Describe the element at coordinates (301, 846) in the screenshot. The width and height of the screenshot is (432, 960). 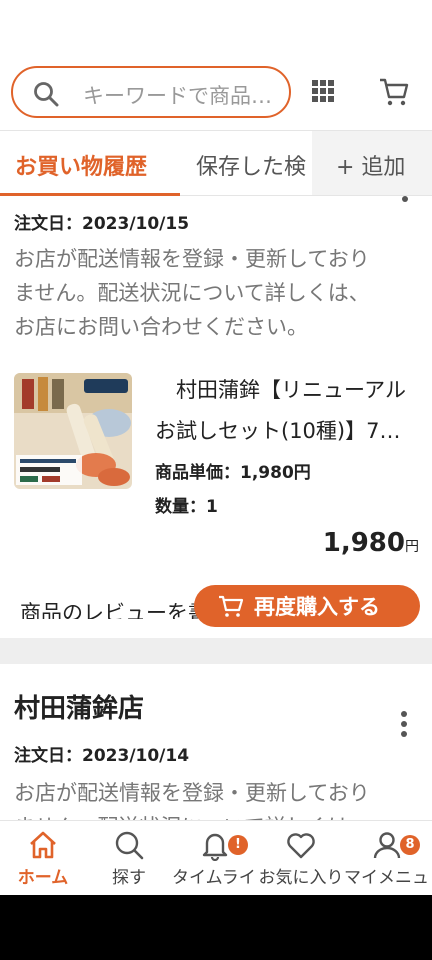
I see `heart-icon` at that location.